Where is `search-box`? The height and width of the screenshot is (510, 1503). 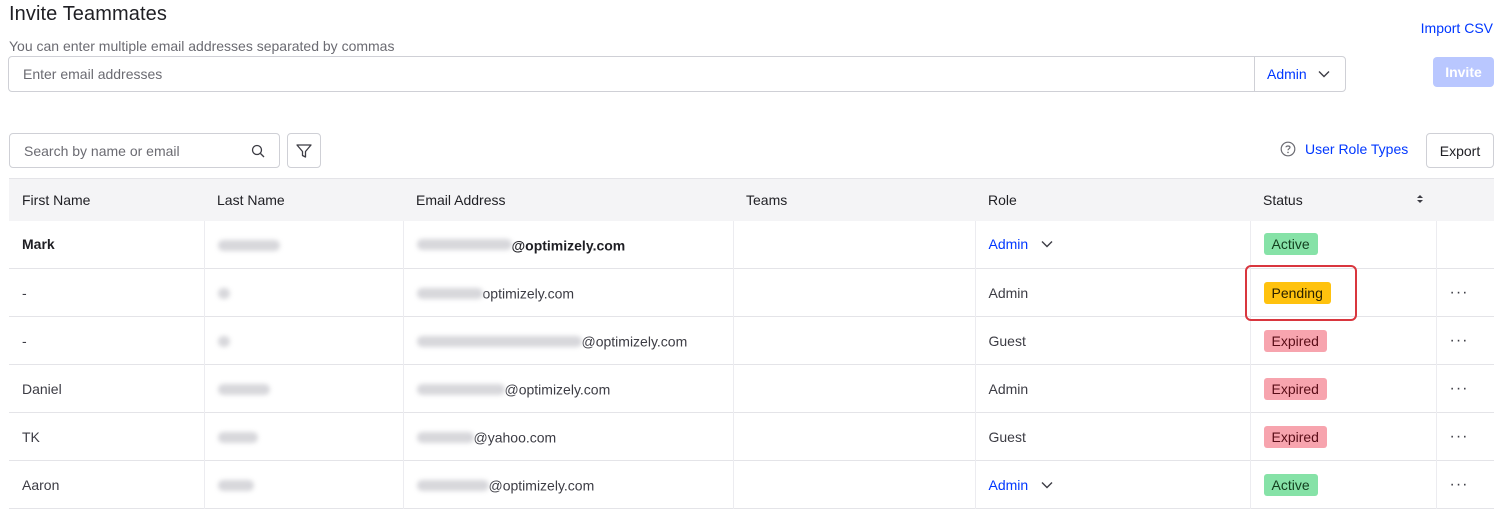
search-box is located at coordinates (144, 150).